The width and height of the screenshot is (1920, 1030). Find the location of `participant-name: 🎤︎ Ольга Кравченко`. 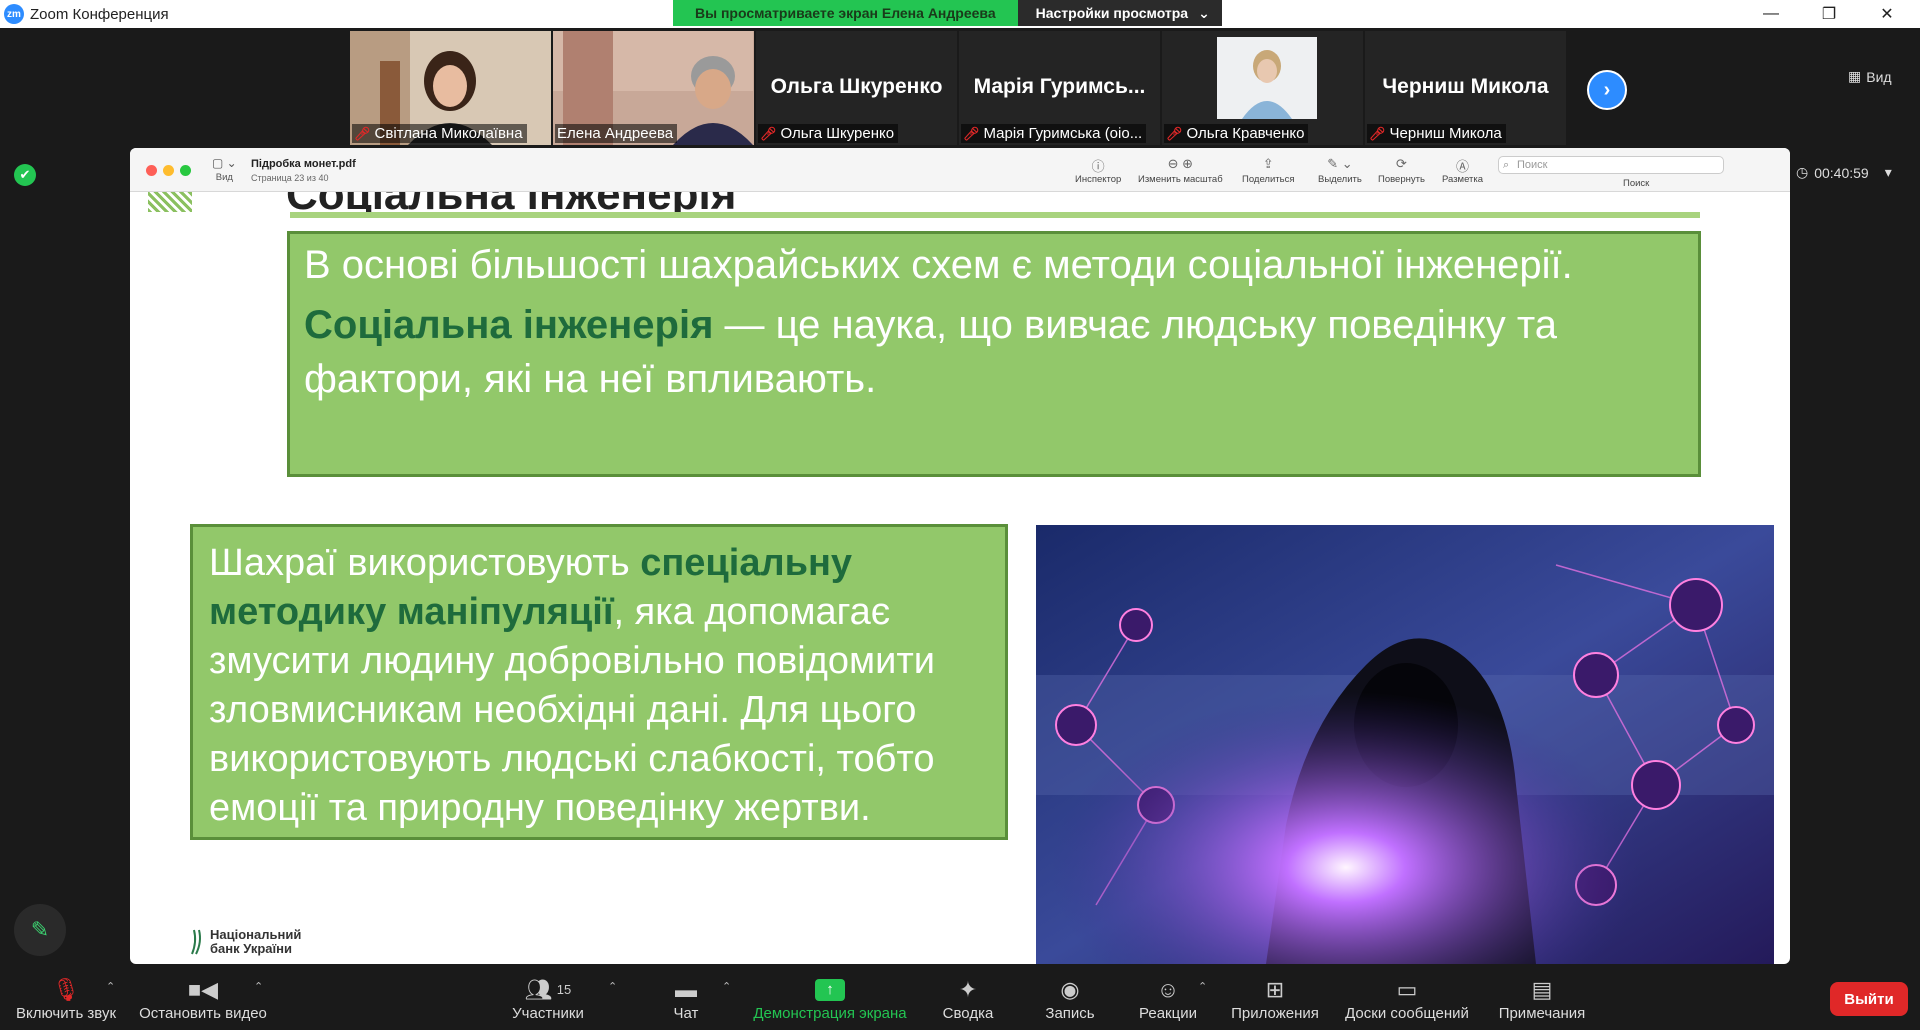

participant-name: 🎤︎ Ольга Кравченко is located at coordinates (1236, 133).